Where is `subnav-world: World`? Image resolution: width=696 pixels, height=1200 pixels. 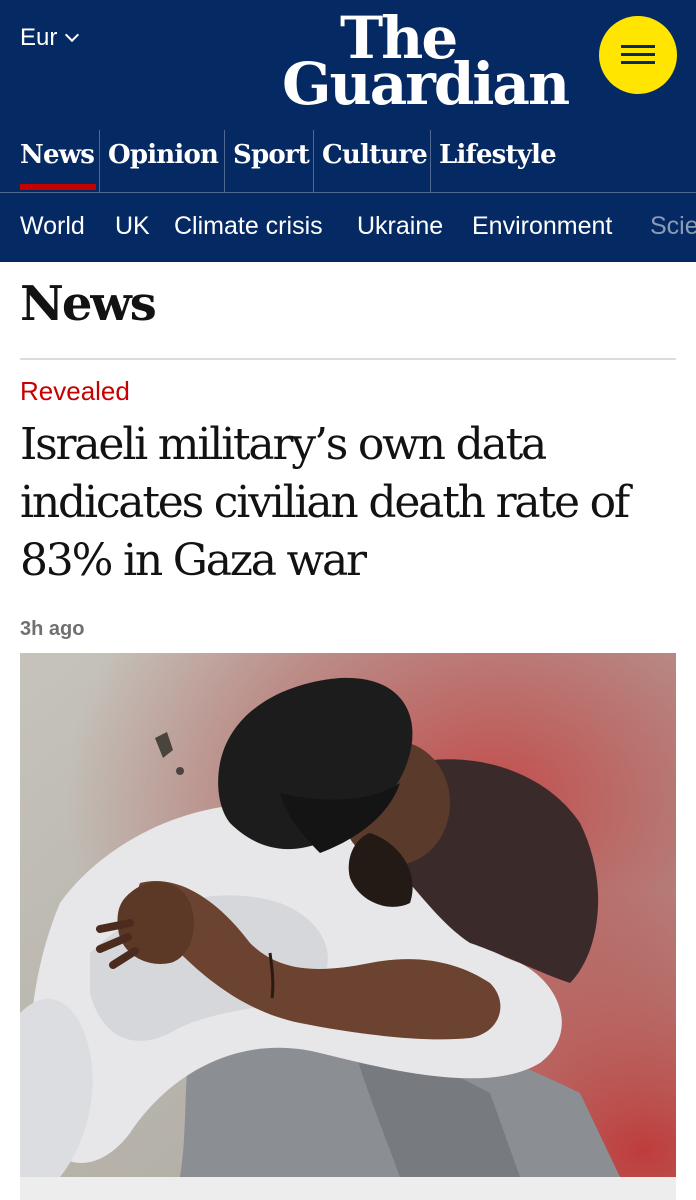
subnav-world: World is located at coordinates (52, 226).